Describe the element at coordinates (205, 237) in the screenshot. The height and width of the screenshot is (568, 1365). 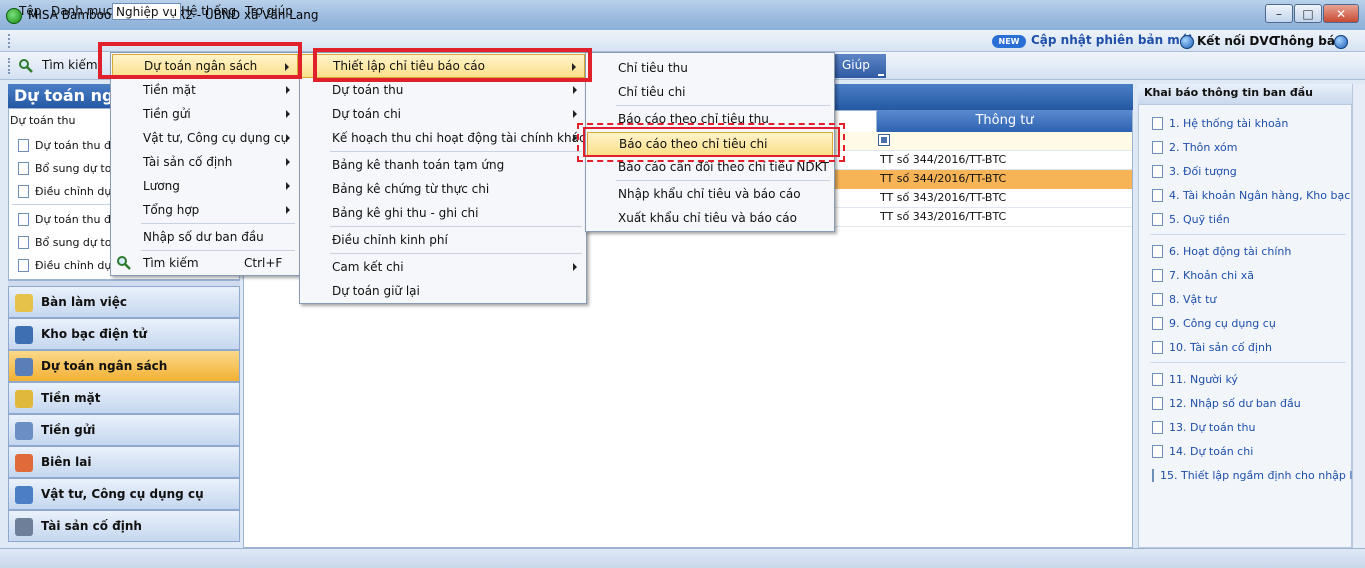
I see `menu1-nhap-so-du: Nhập số dư ban đầu` at that location.